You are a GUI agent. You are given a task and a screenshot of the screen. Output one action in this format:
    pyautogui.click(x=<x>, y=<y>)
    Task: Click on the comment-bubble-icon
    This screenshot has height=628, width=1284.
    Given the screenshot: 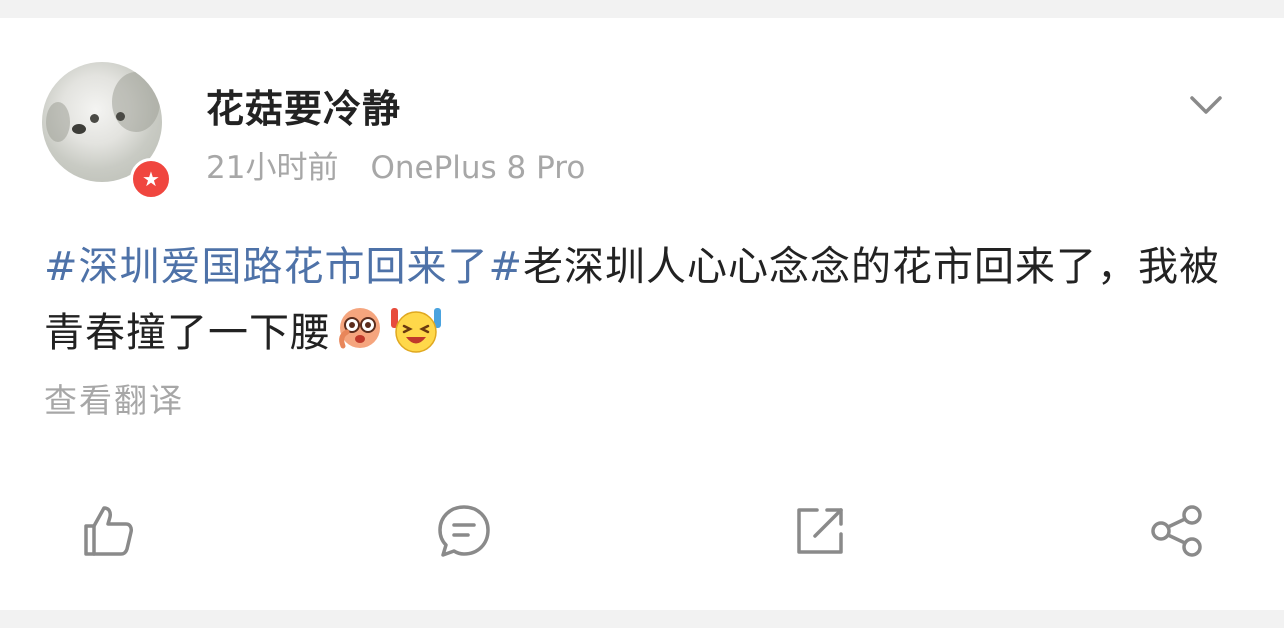 What is the action you would take?
    pyautogui.click(x=464, y=531)
    